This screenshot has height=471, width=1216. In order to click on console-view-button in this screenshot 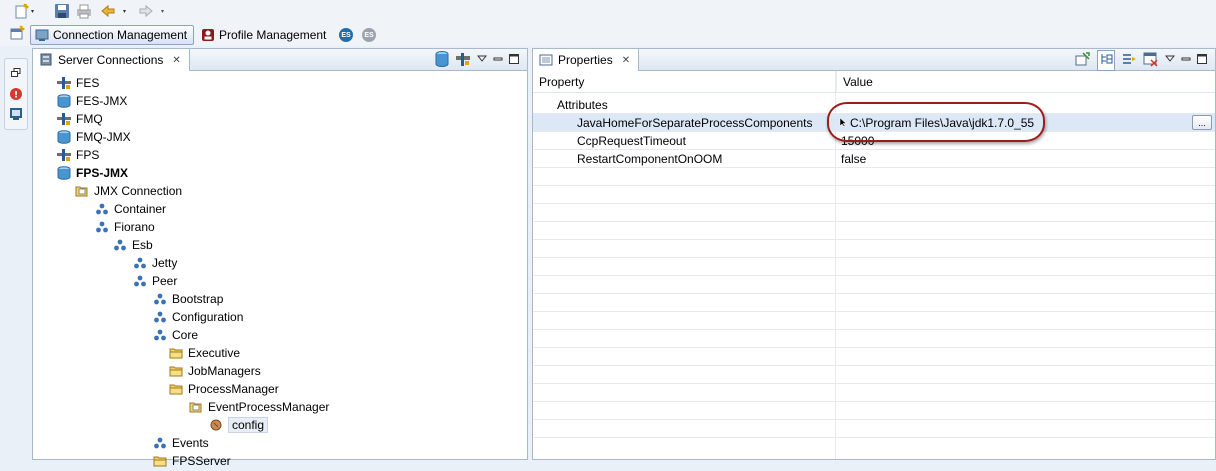, I will do `click(16, 115)`.